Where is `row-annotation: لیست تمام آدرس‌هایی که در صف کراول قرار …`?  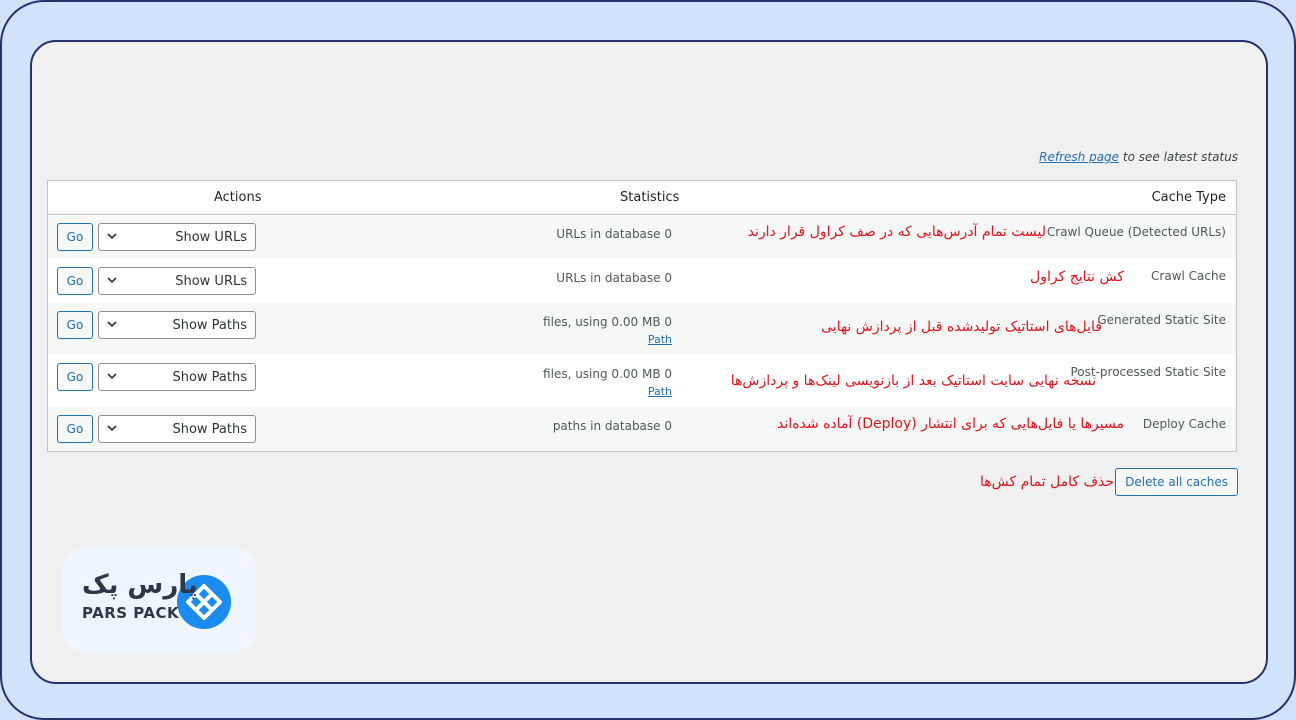
row-annotation: لیست تمام آدرس‌هایی که در صف کراول قرار … is located at coordinates (896, 232).